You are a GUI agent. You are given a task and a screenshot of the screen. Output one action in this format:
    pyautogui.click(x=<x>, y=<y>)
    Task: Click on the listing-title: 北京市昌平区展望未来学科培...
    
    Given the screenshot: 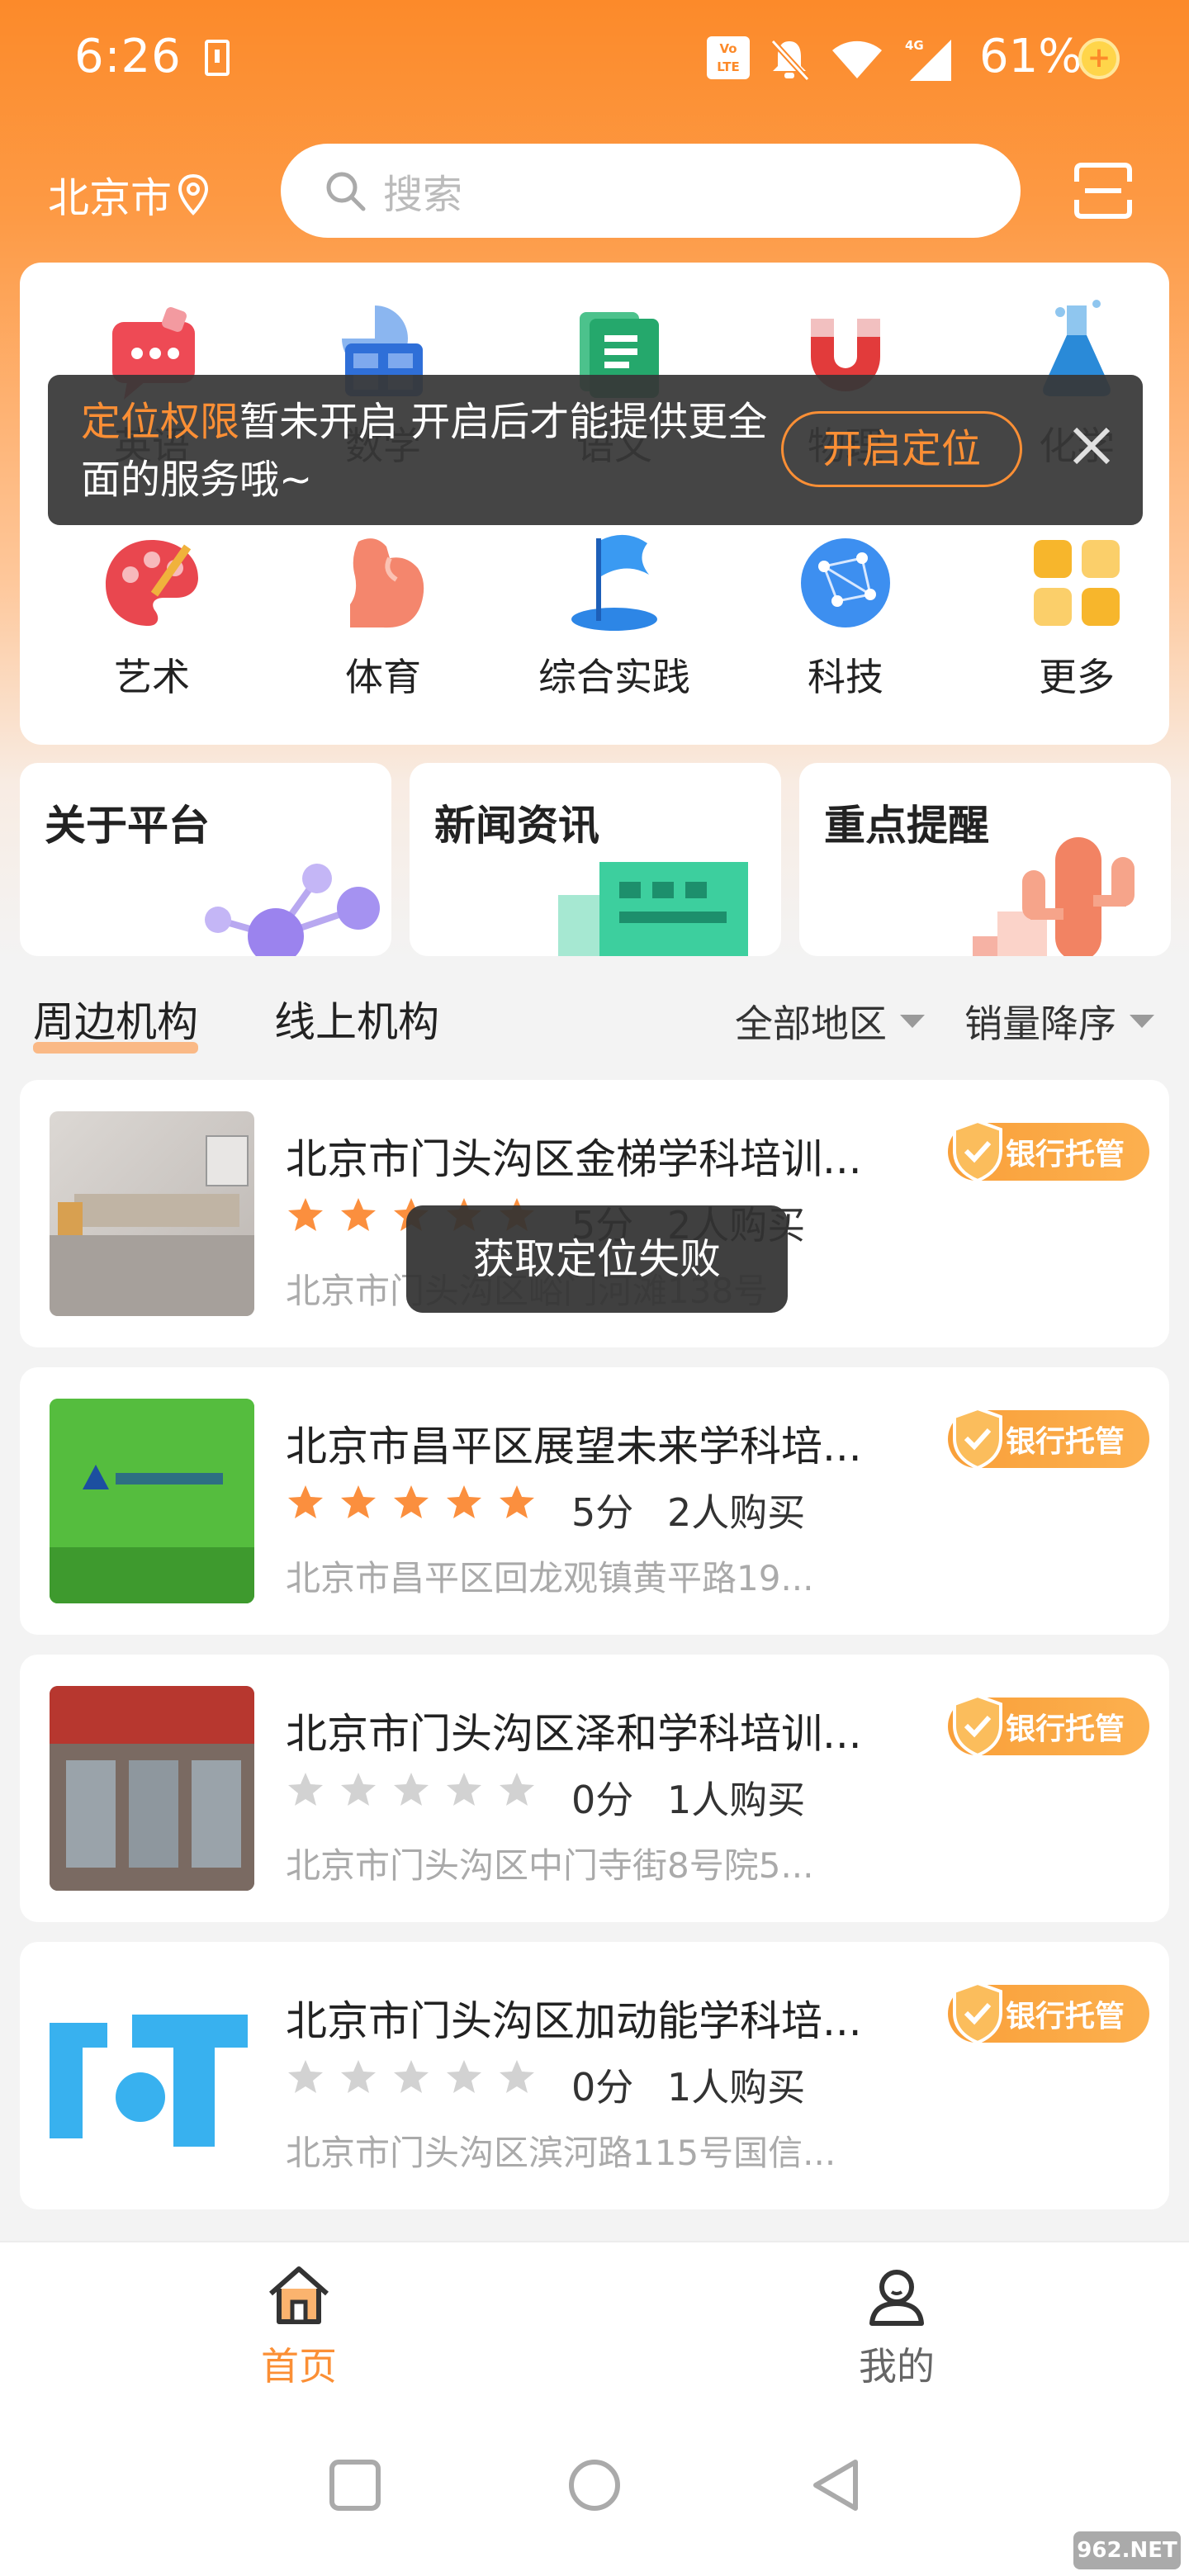 What is the action you would take?
    pyautogui.click(x=574, y=1446)
    